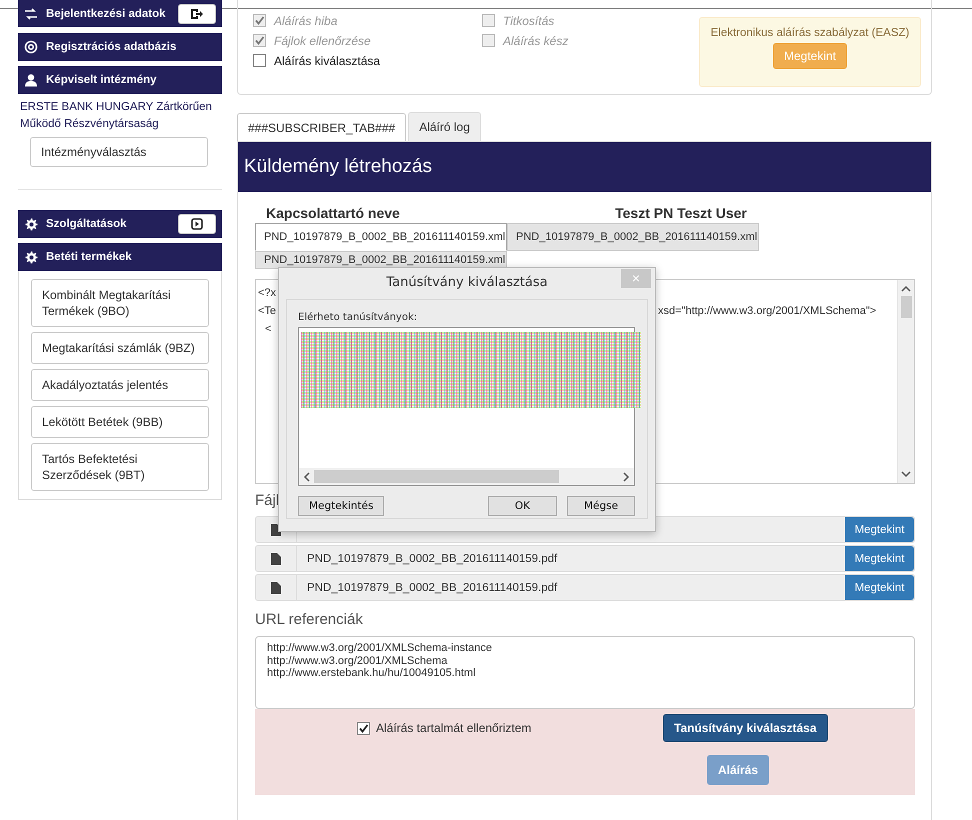 Image resolution: width=972 pixels, height=820 pixels. I want to click on section-title: Betéti termékek, so click(89, 257).